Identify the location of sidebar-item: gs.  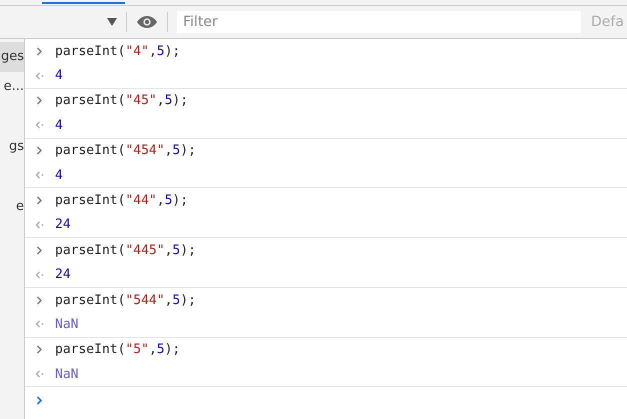
(12, 147).